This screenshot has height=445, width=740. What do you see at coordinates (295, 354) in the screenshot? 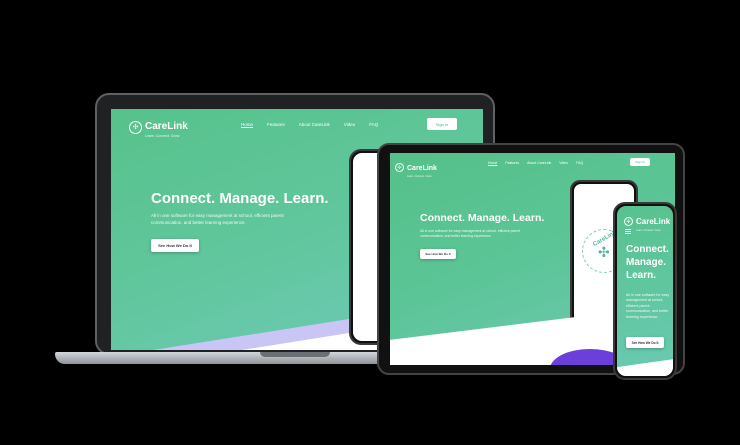
I see `laptop-notch` at bounding box center [295, 354].